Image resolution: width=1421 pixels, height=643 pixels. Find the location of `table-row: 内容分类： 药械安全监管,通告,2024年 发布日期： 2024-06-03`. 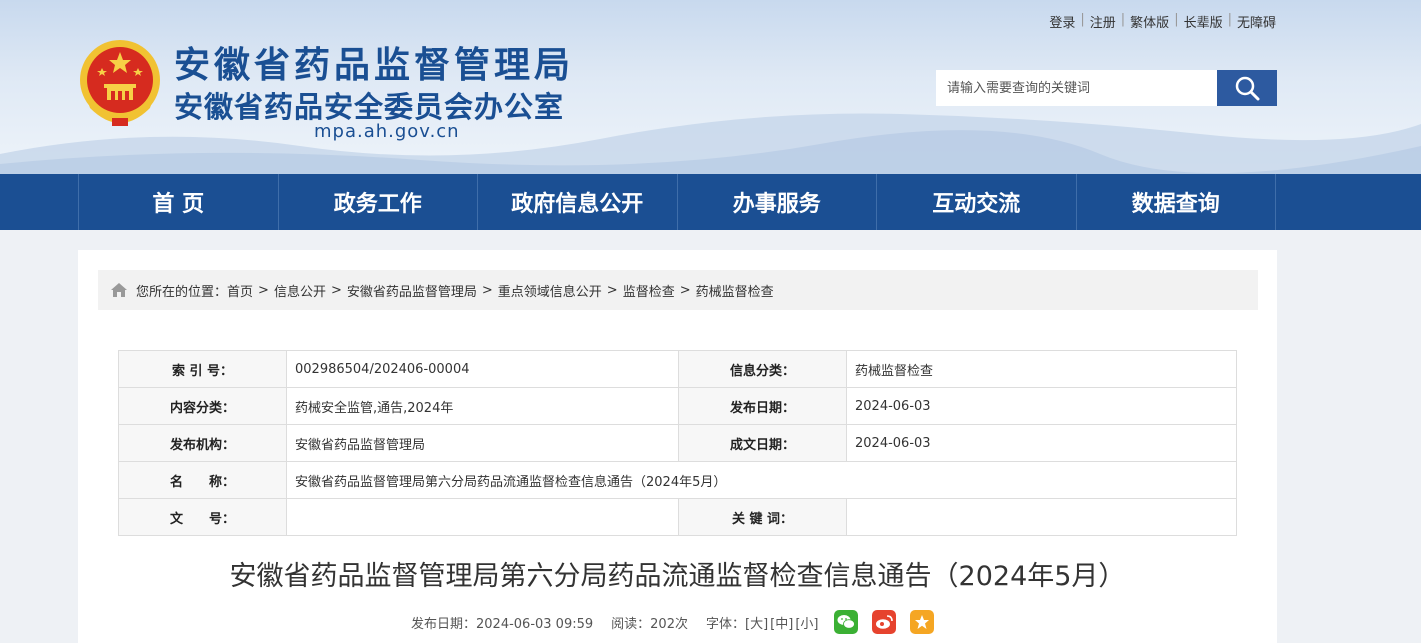

table-row: 内容分类： 药械安全监管,通告,2024年 发布日期： 2024-06-03 is located at coordinates (677, 406).